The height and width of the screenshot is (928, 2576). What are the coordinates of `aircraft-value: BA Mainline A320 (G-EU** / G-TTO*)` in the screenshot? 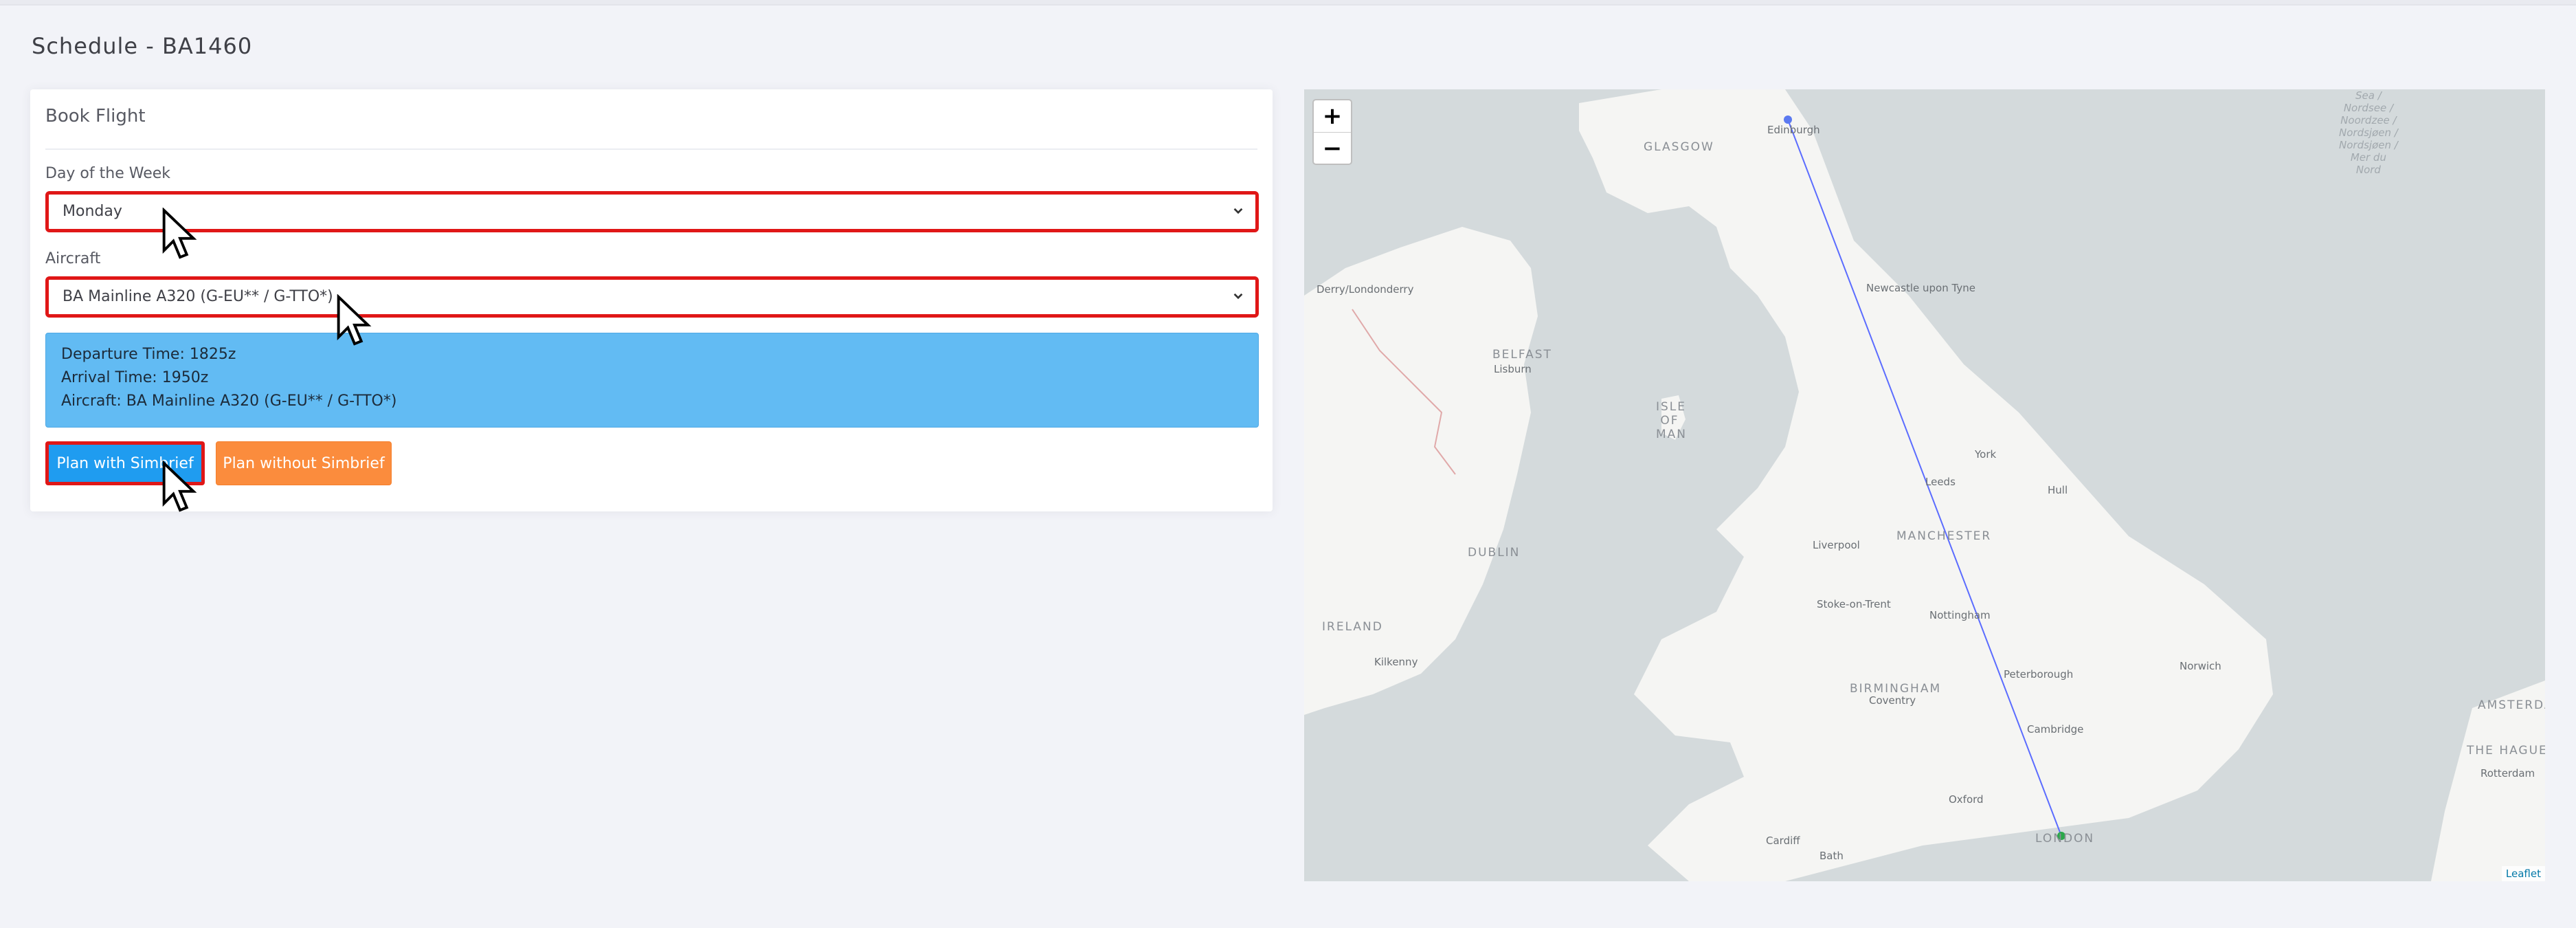 It's located at (198, 296).